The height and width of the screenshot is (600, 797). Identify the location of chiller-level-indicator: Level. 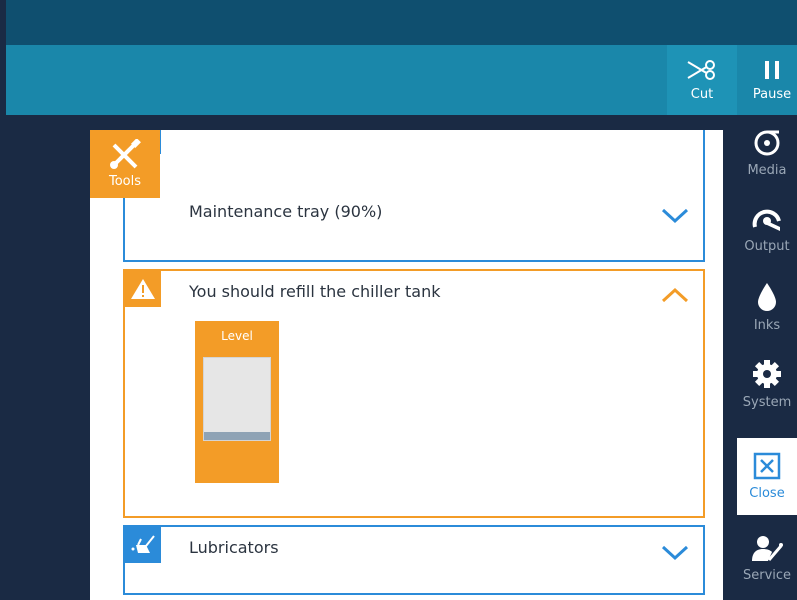
(237, 402).